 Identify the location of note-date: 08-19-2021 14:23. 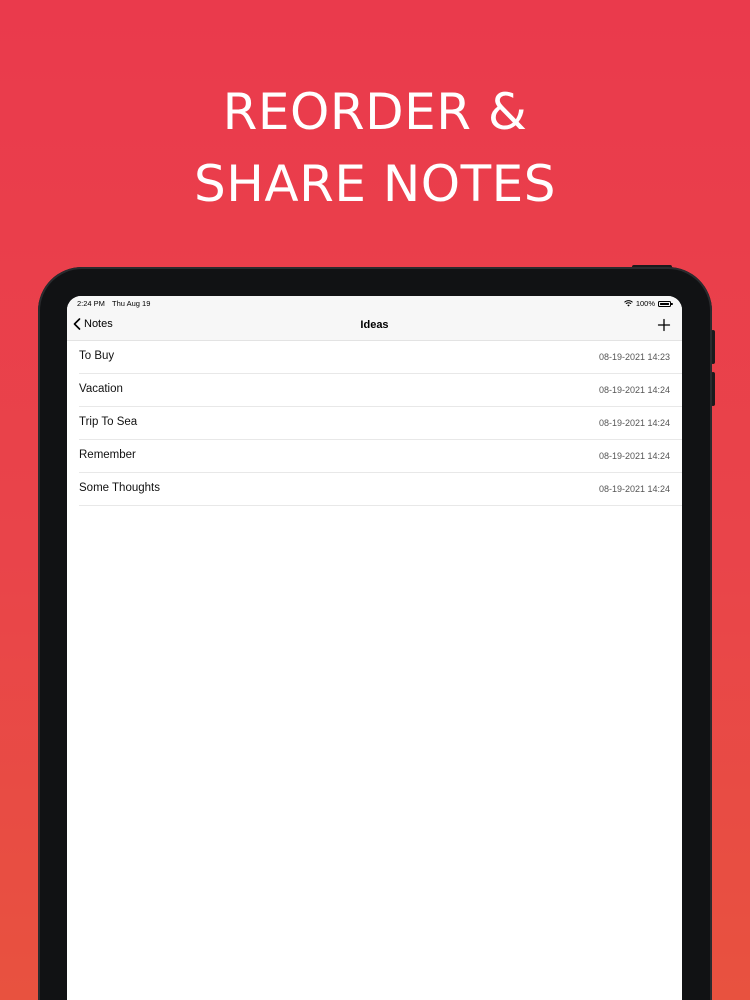
(634, 357).